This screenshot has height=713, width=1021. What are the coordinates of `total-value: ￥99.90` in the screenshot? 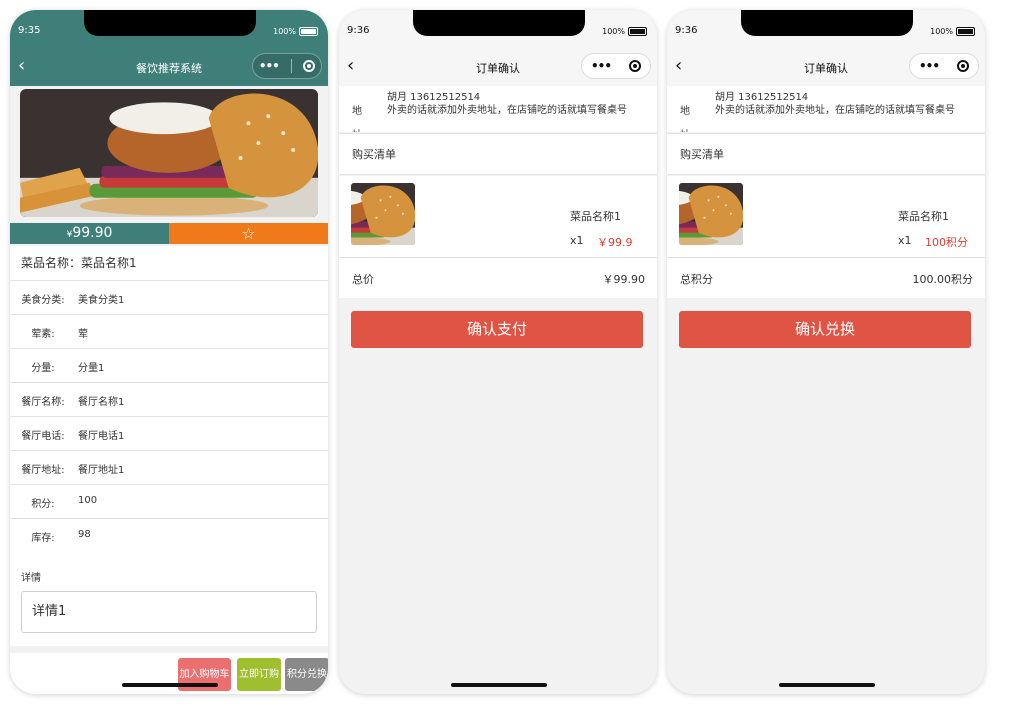 It's located at (624, 279).